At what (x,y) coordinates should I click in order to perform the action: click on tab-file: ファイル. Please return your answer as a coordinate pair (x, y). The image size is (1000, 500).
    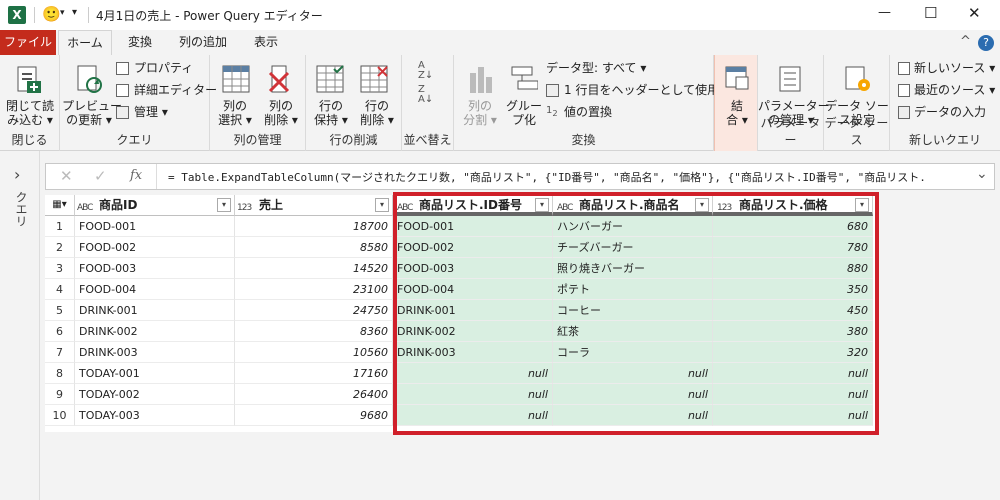
    Looking at the image, I should click on (28, 42).